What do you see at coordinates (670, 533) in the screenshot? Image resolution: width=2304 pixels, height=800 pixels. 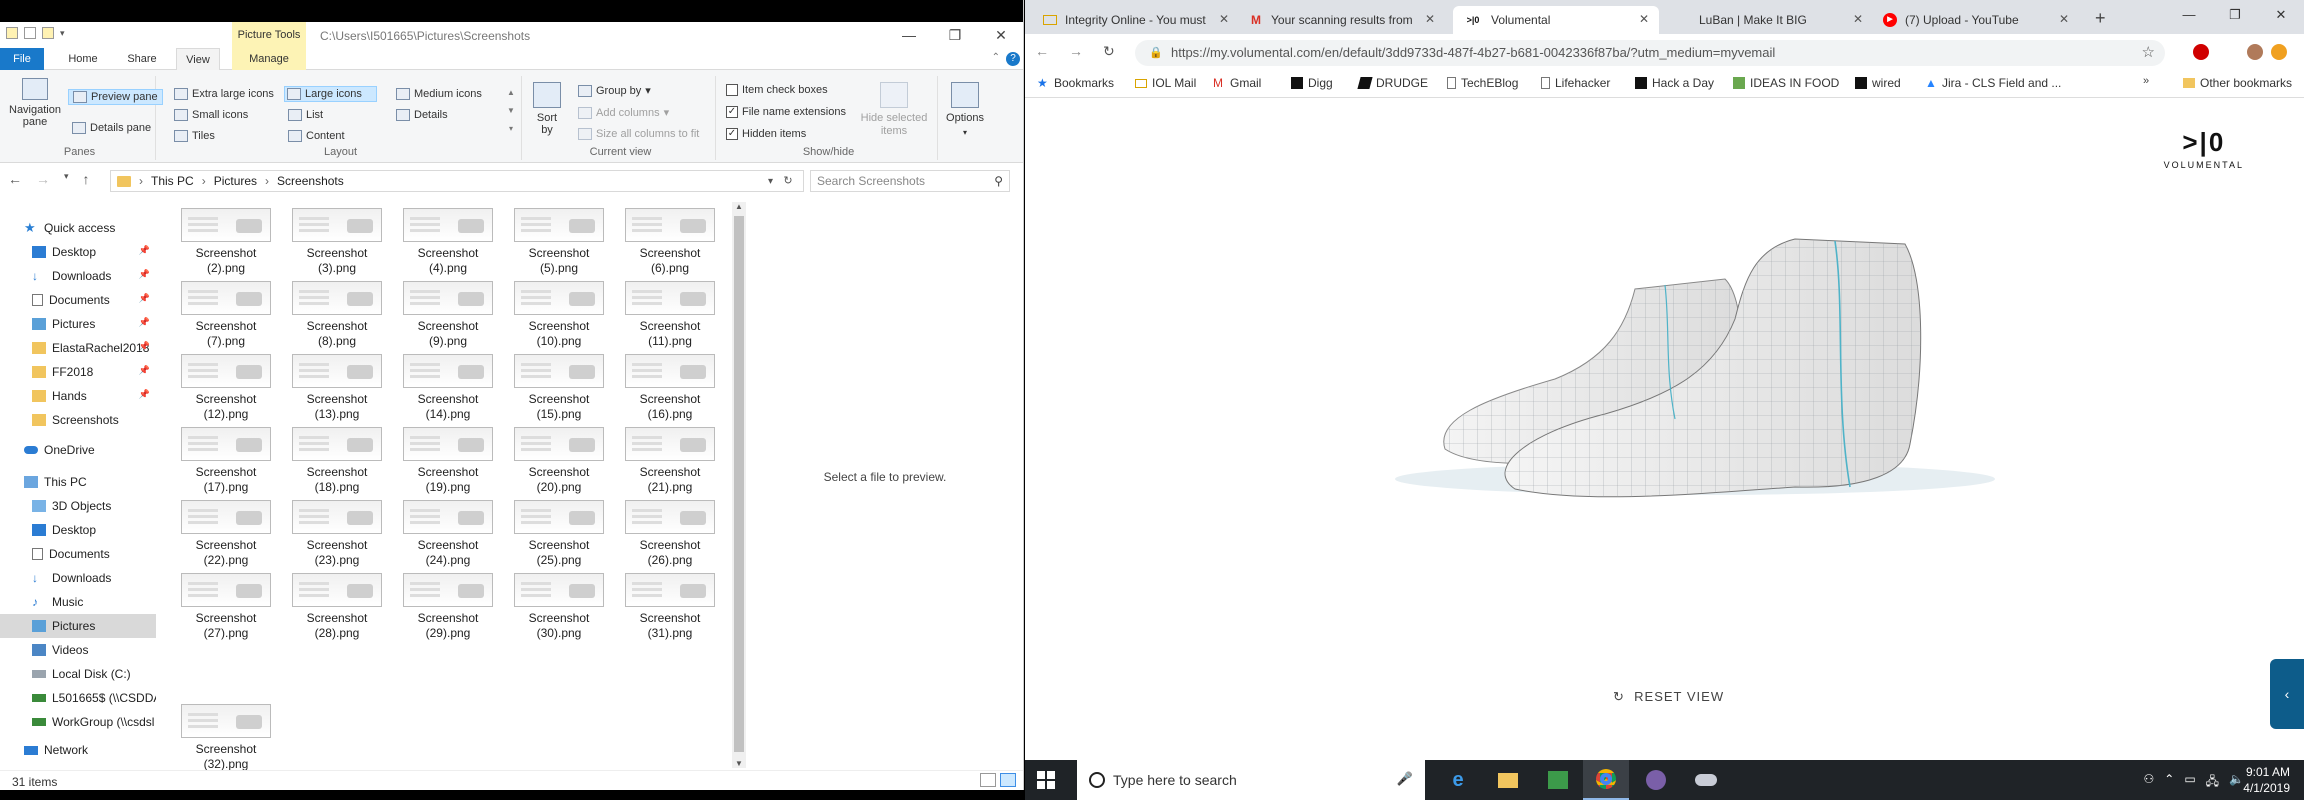 I see `file-thumbnail: Screenshot (26).png` at bounding box center [670, 533].